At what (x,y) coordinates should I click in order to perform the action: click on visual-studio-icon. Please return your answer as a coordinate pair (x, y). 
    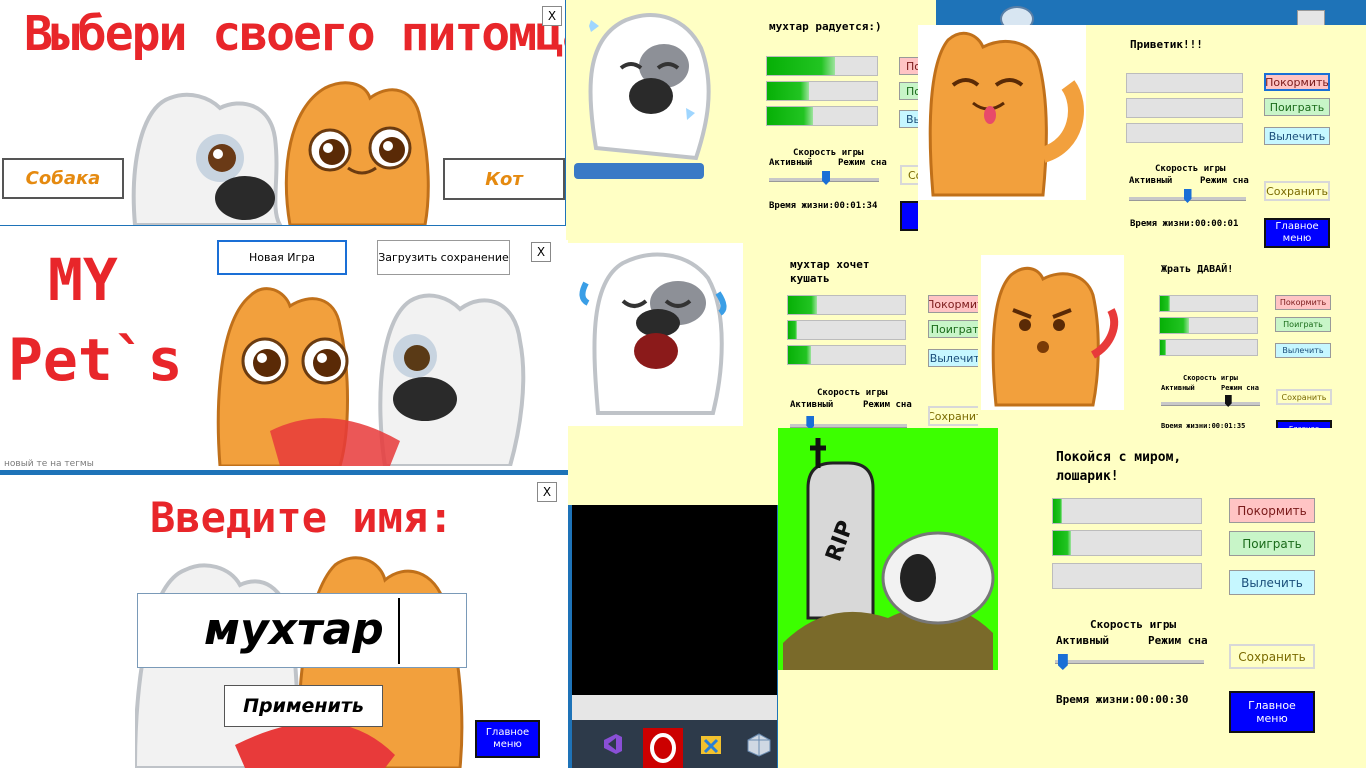
    Looking at the image, I should click on (612, 744).